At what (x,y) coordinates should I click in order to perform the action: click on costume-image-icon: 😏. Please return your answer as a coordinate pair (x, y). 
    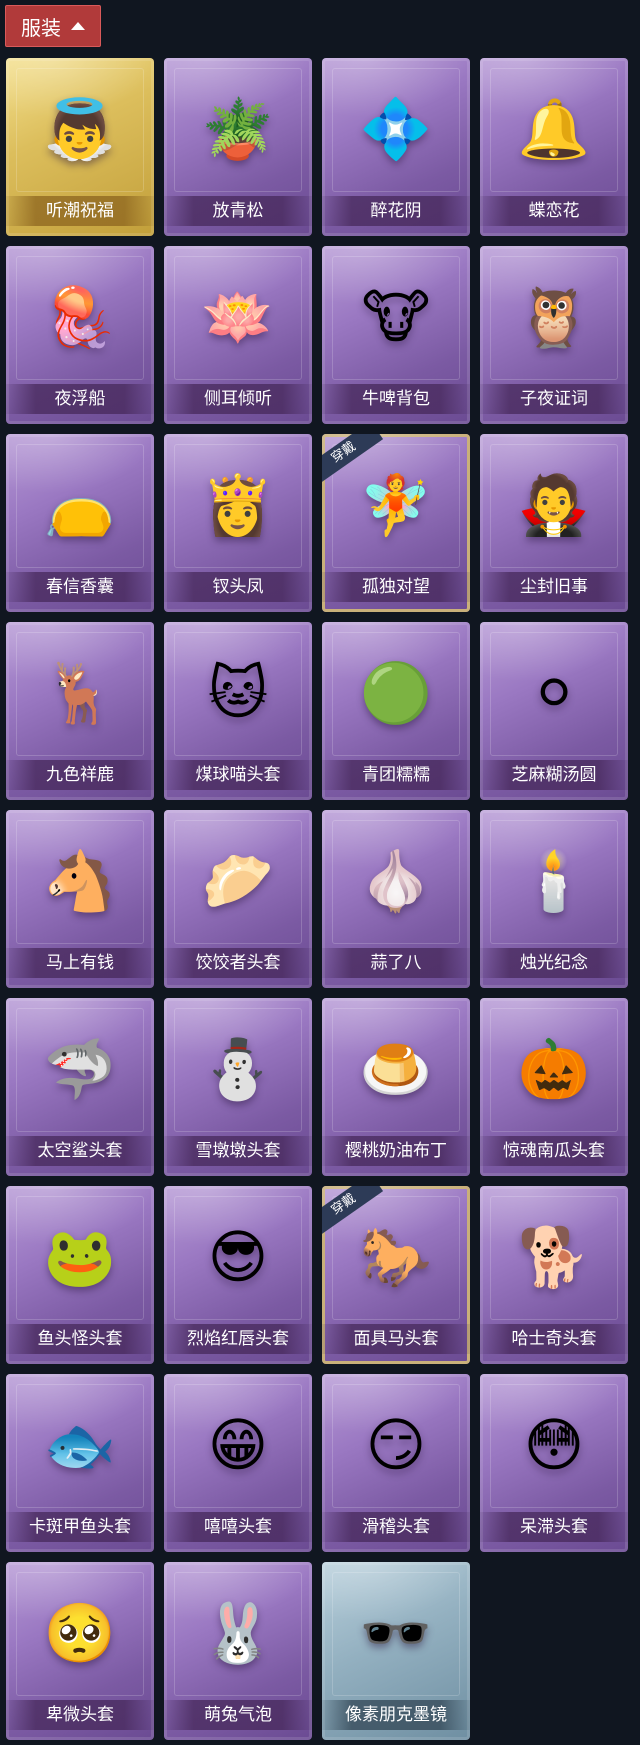
    Looking at the image, I should click on (396, 1445).